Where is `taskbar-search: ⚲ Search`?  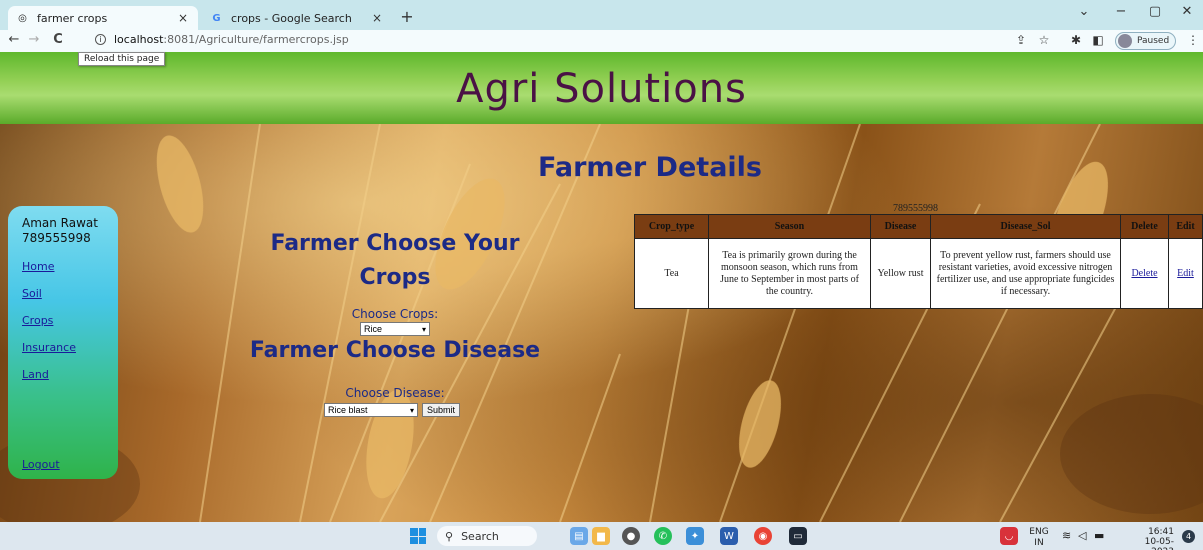 taskbar-search: ⚲ Search is located at coordinates (487, 536).